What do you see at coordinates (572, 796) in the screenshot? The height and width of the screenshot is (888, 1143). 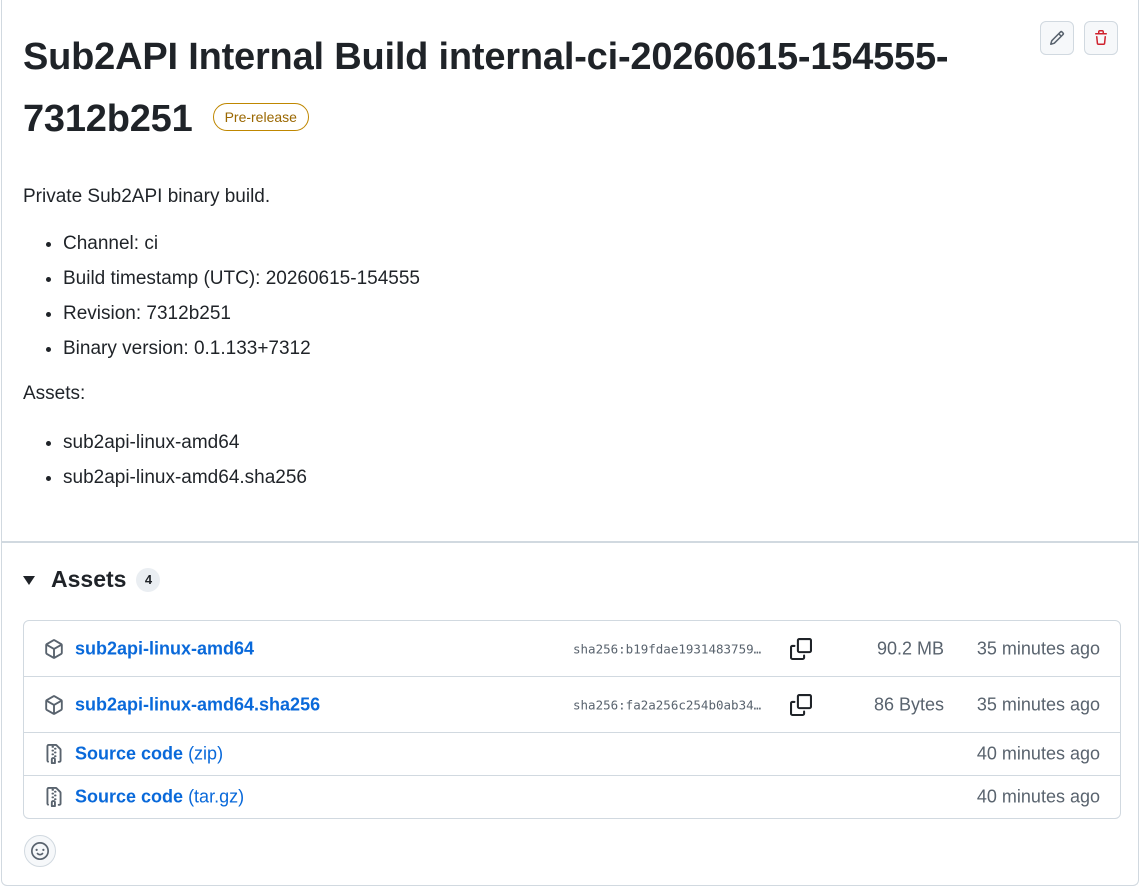 I see `asset-row: Source code (tar.gz) 40 minutes ago` at bounding box center [572, 796].